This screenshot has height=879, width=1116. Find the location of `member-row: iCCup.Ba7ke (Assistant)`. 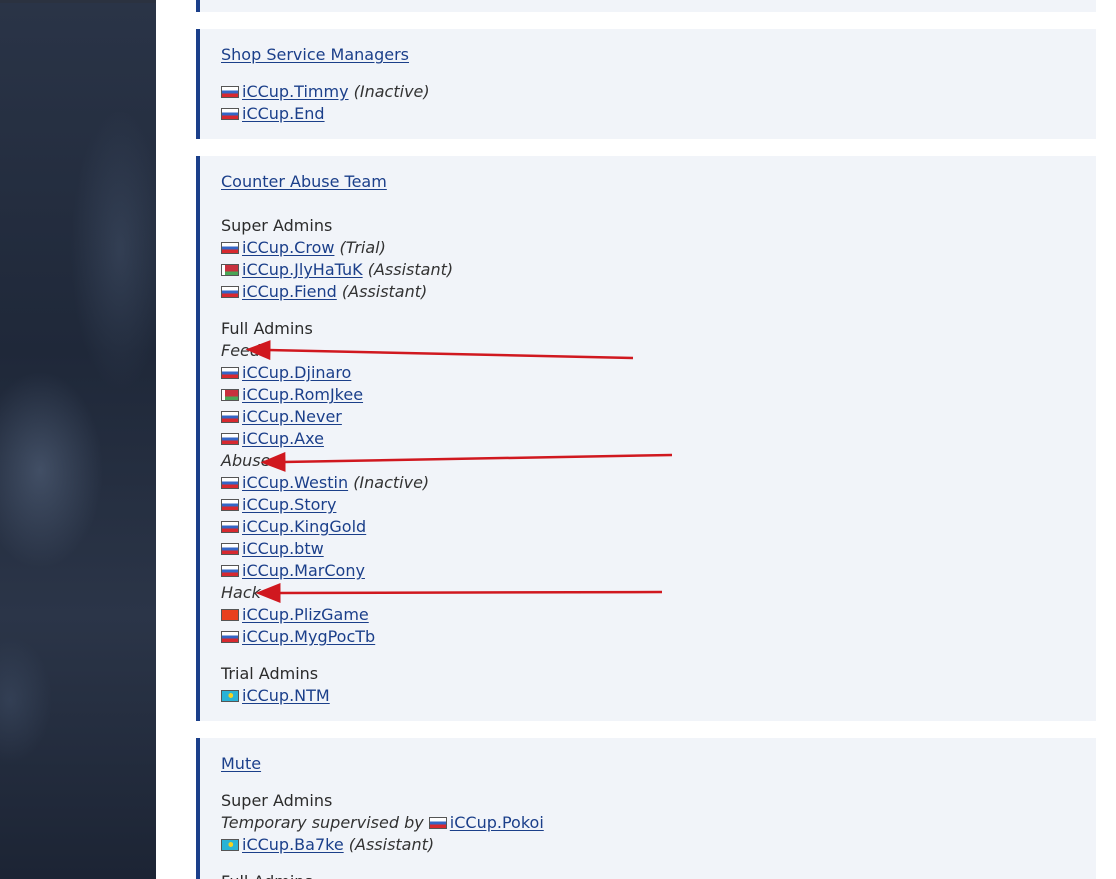

member-row: iCCup.Ba7ke (Assistant) is located at coordinates (327, 845).